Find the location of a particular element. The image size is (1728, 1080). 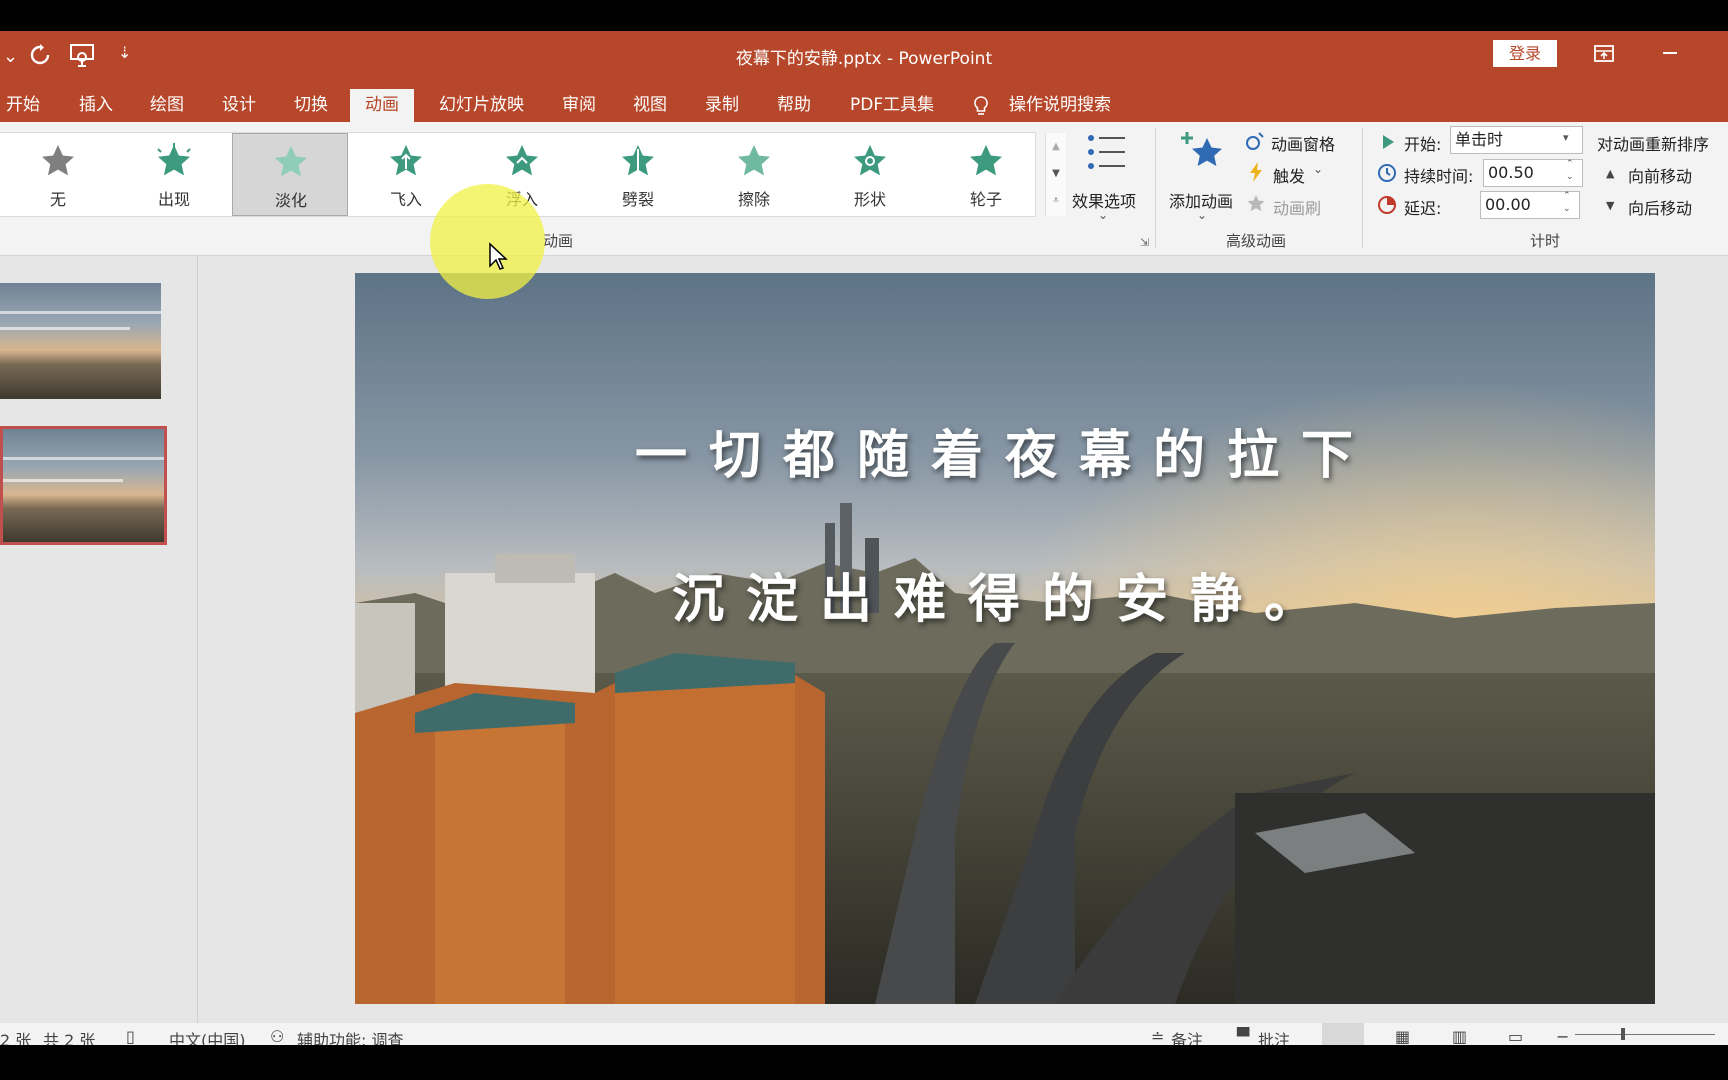

quick-access-menu-icon: ⌄ is located at coordinates (10, 56).